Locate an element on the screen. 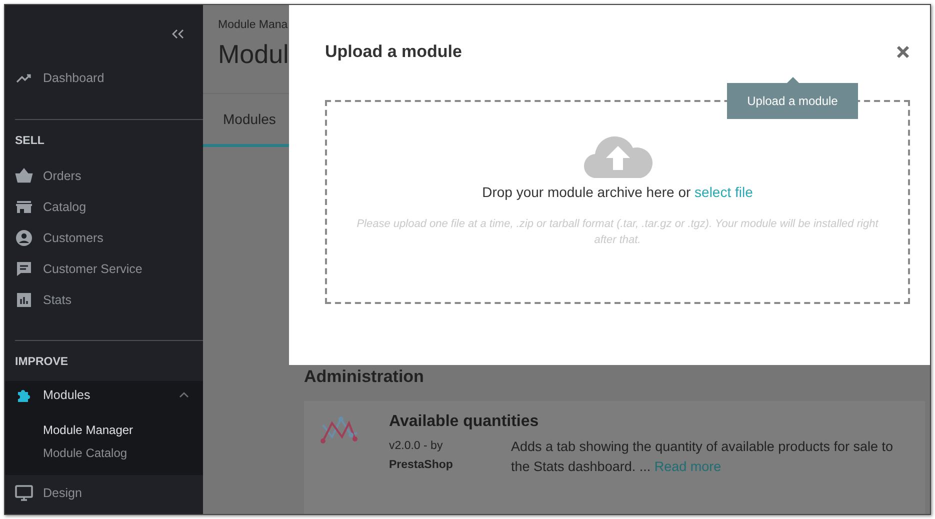 This screenshot has height=519, width=935. sidebar-item: Orders is located at coordinates (104, 175).